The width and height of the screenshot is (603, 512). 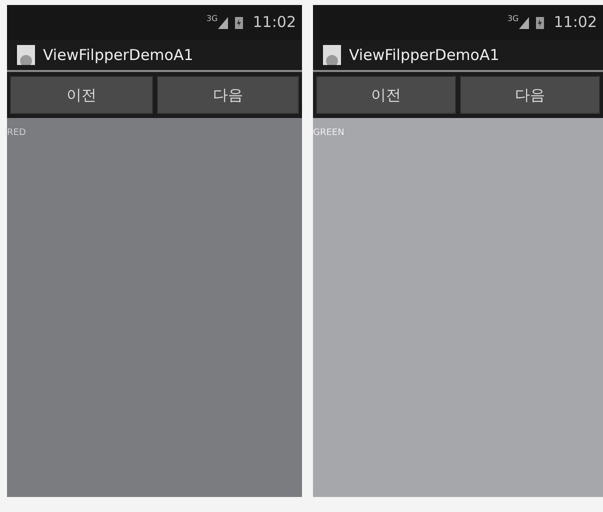 What do you see at coordinates (16, 133) in the screenshot?
I see `page-label: RED` at bounding box center [16, 133].